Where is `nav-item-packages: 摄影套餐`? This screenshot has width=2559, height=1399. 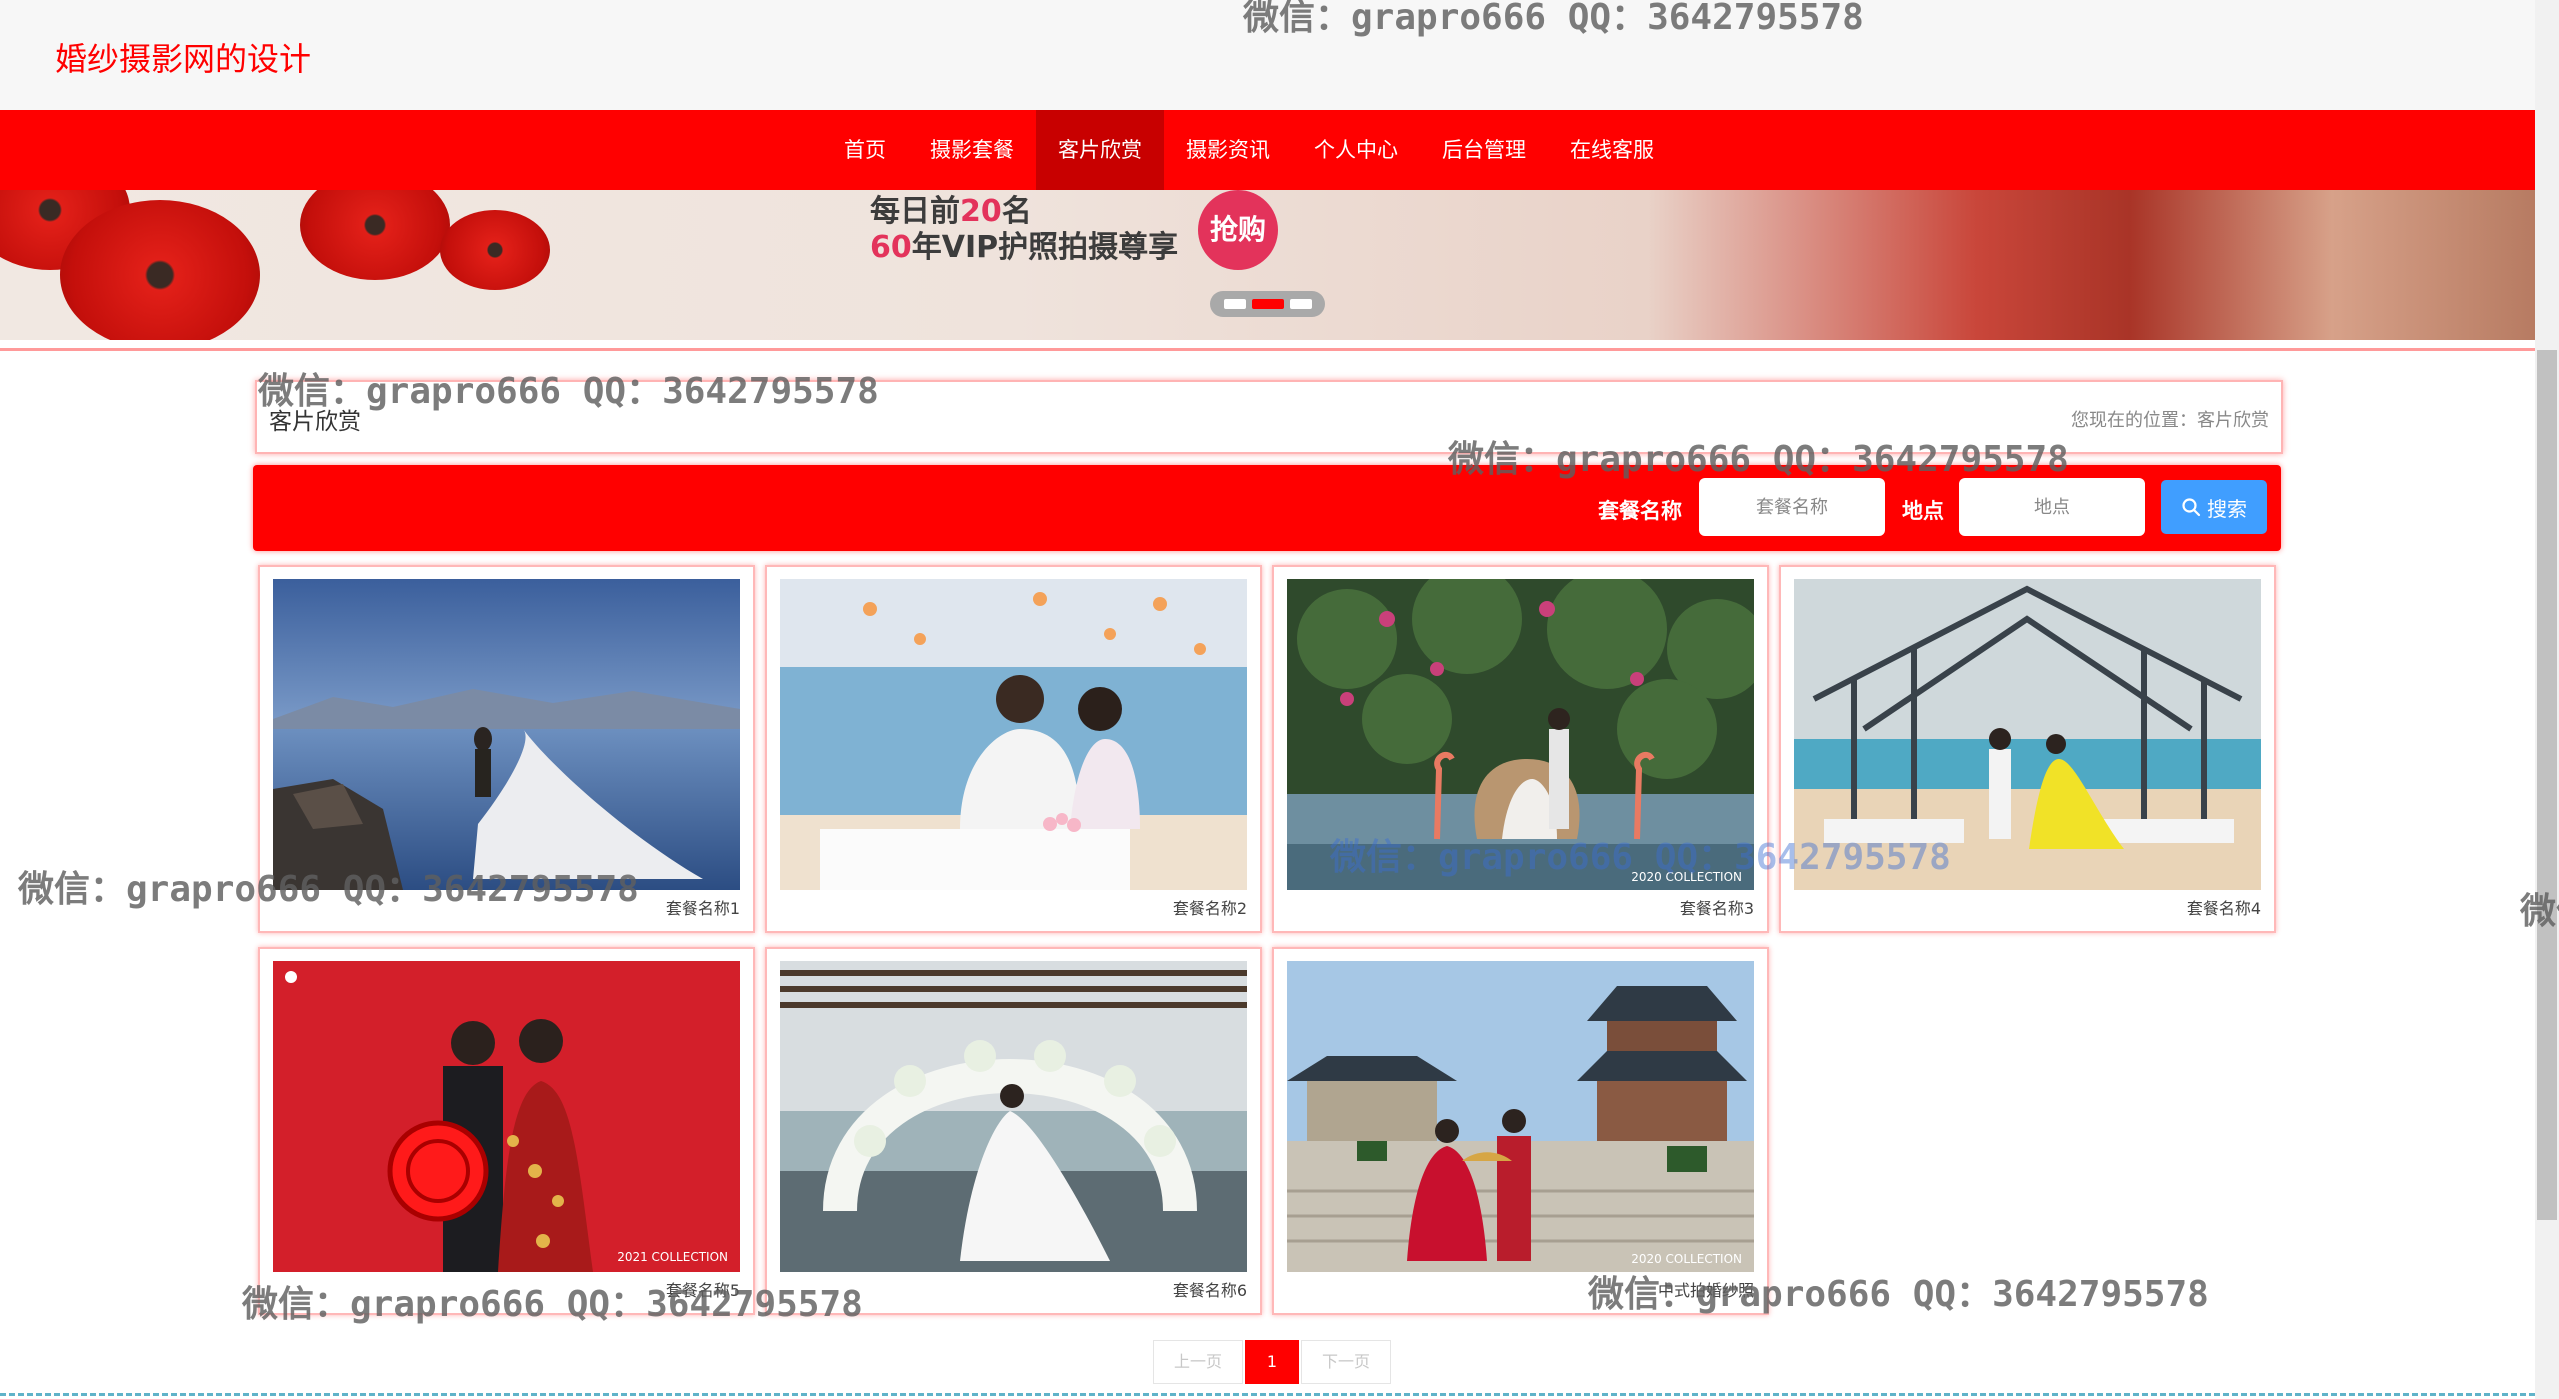
nav-item-packages: 摄影套餐 is located at coordinates (972, 150).